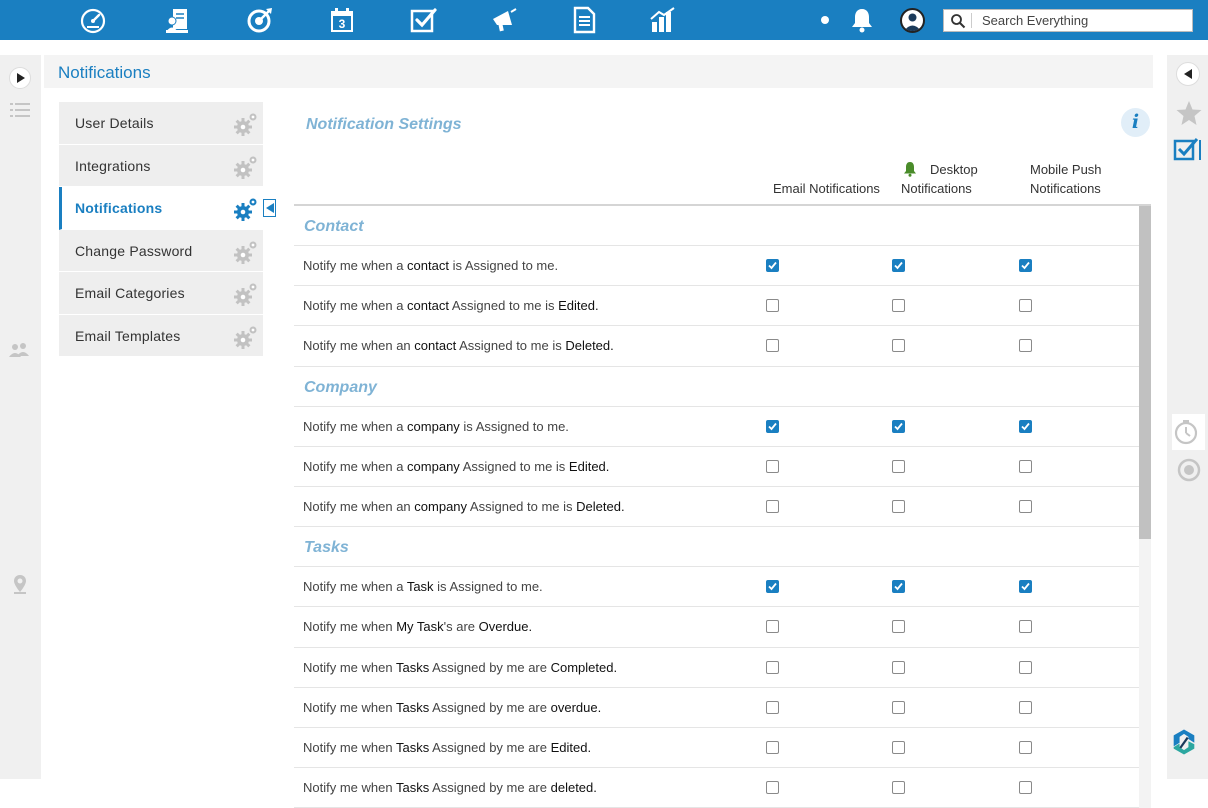 The height and width of the screenshot is (808, 1208). What do you see at coordinates (1189, 470) in the screenshot?
I see `activity-history-icon` at bounding box center [1189, 470].